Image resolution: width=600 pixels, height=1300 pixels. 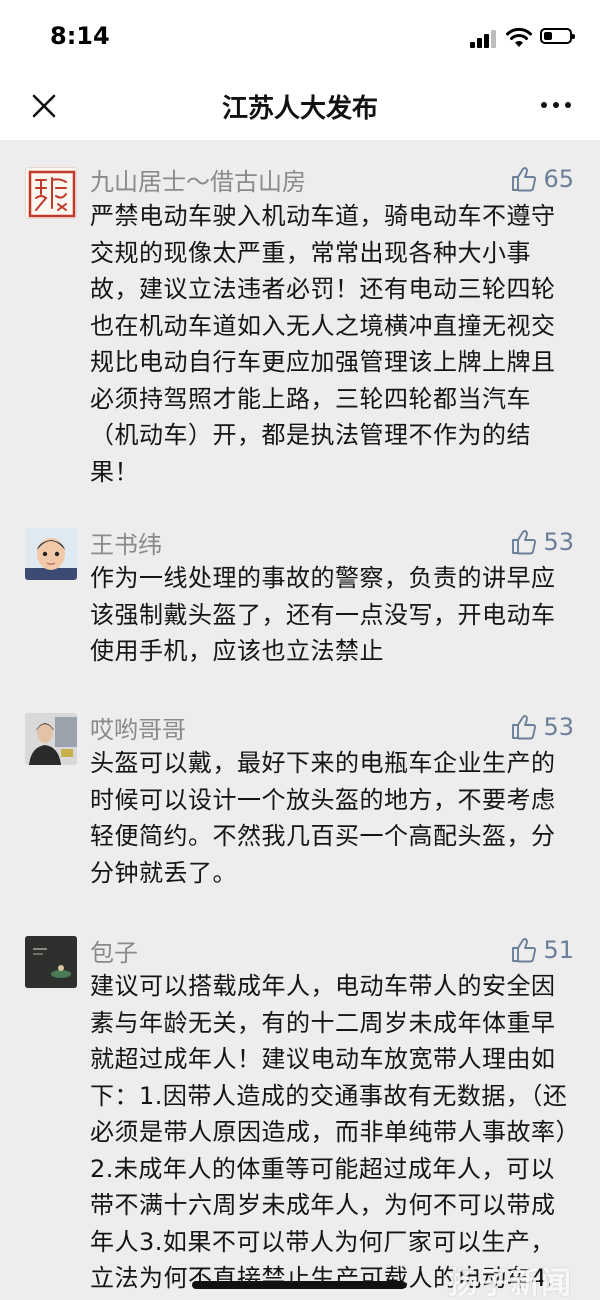 I want to click on home-indicator, so click(x=299, y=1285).